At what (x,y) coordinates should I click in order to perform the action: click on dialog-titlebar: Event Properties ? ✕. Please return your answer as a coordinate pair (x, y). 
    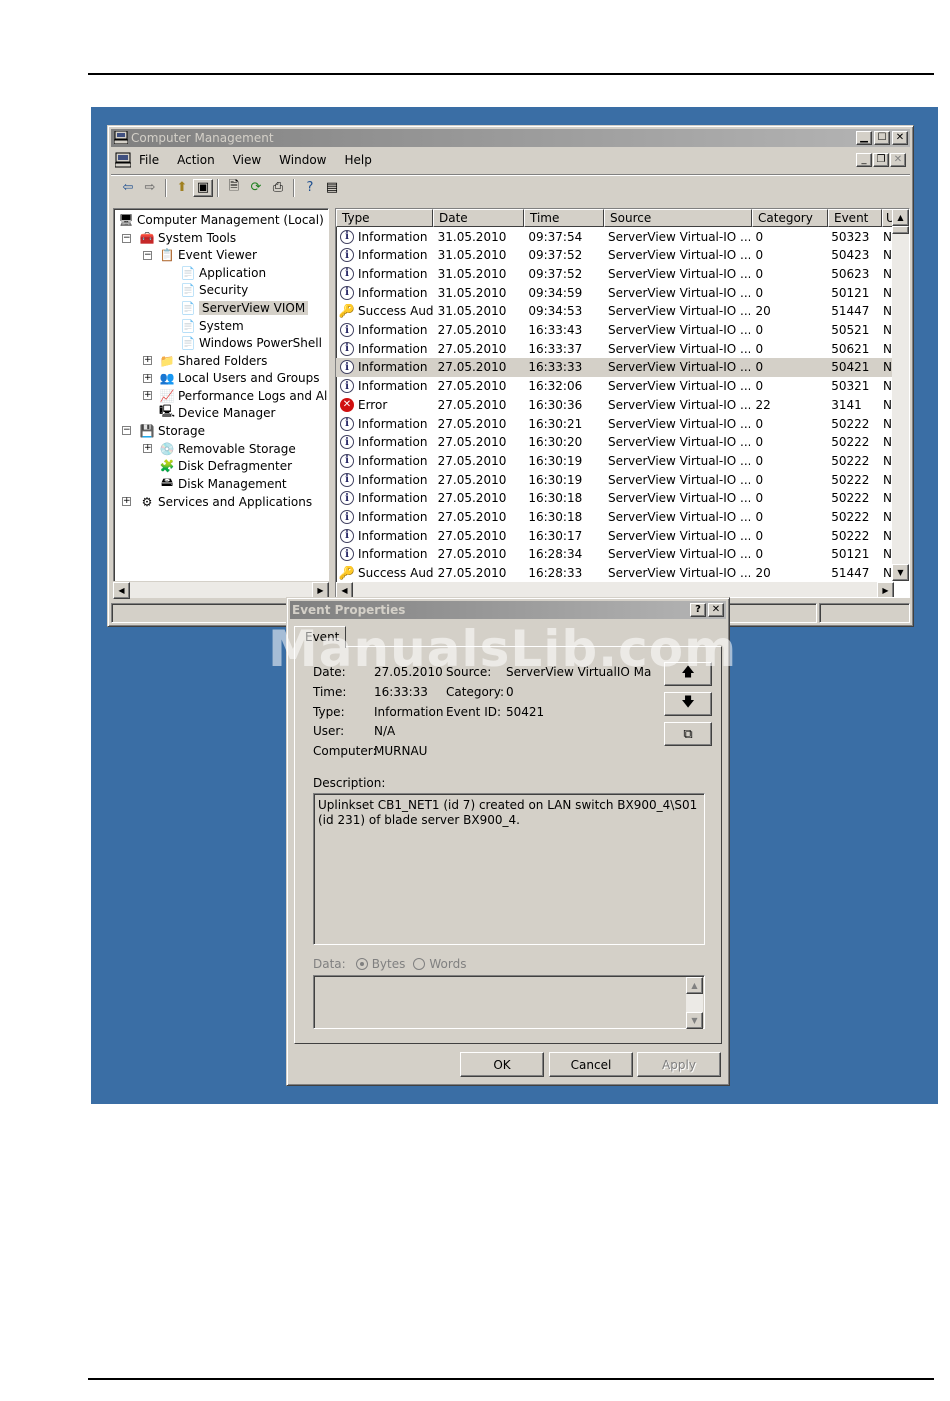
    Looking at the image, I should click on (508, 610).